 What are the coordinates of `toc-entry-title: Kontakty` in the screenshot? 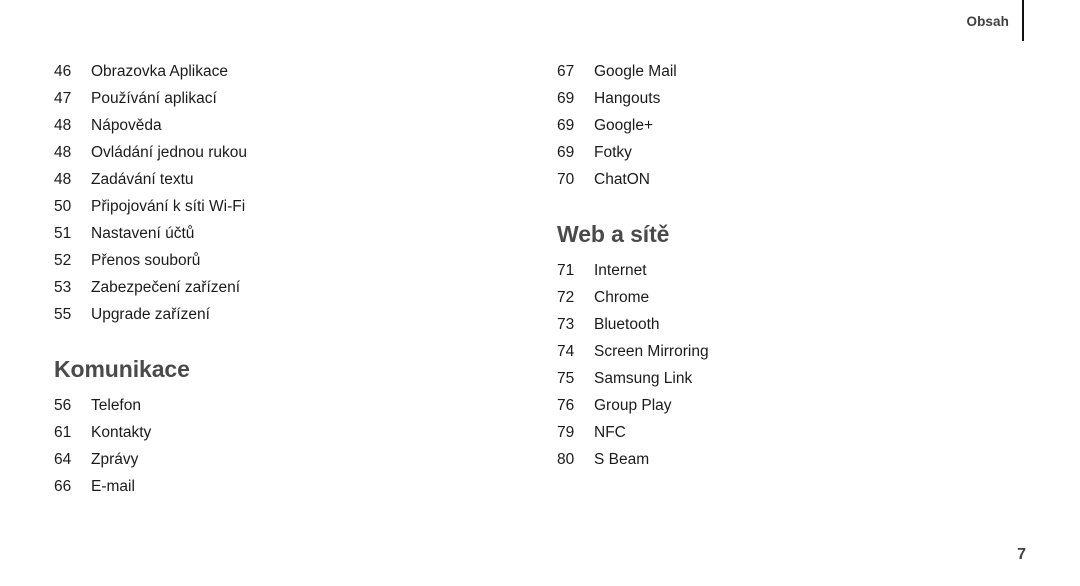 It's located at (121, 432).